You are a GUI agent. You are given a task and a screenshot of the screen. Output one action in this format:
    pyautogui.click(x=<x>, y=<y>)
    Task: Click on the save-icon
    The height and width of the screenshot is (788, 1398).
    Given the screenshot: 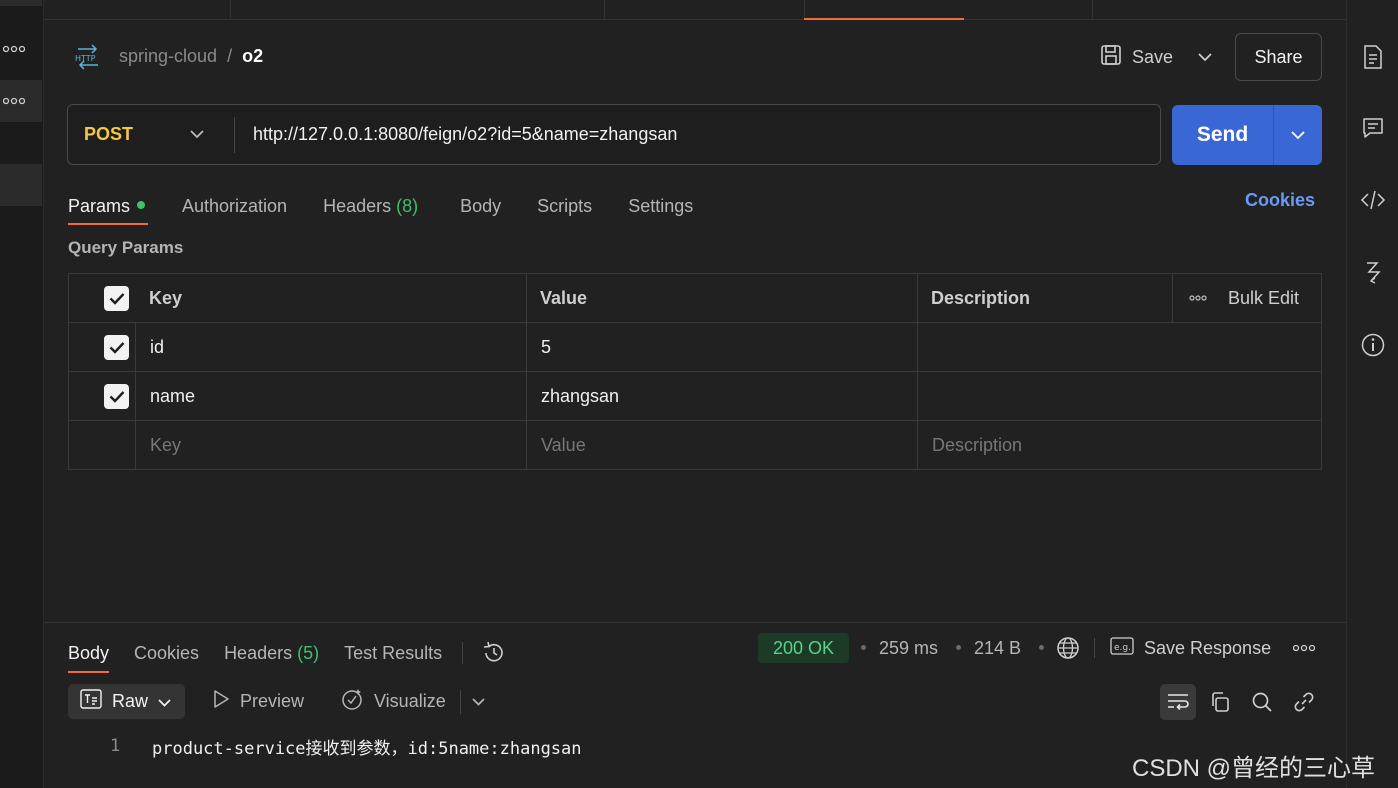 What is the action you would take?
    pyautogui.click(x=1111, y=57)
    